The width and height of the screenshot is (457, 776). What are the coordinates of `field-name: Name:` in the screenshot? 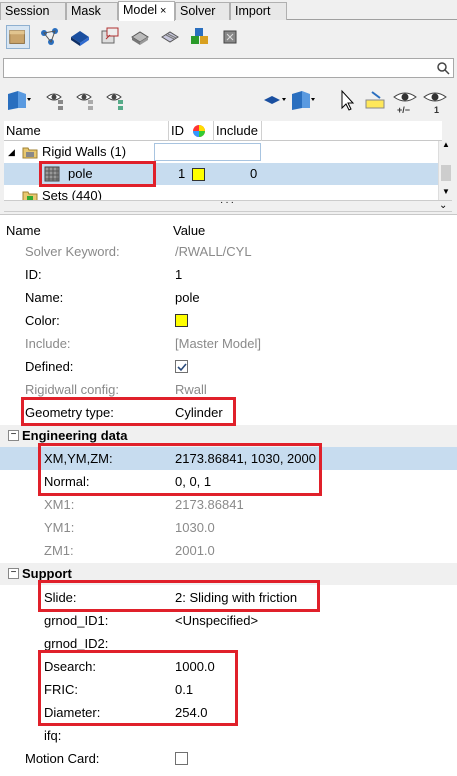 It's located at (44, 297).